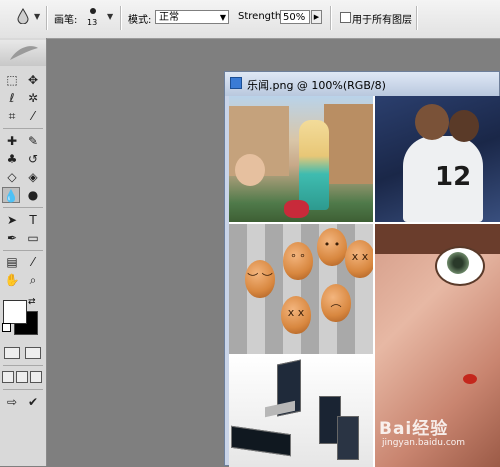 This screenshot has width=500, height=467. What do you see at coordinates (33, 238) in the screenshot?
I see `shape-tool-icon: ▭` at bounding box center [33, 238].